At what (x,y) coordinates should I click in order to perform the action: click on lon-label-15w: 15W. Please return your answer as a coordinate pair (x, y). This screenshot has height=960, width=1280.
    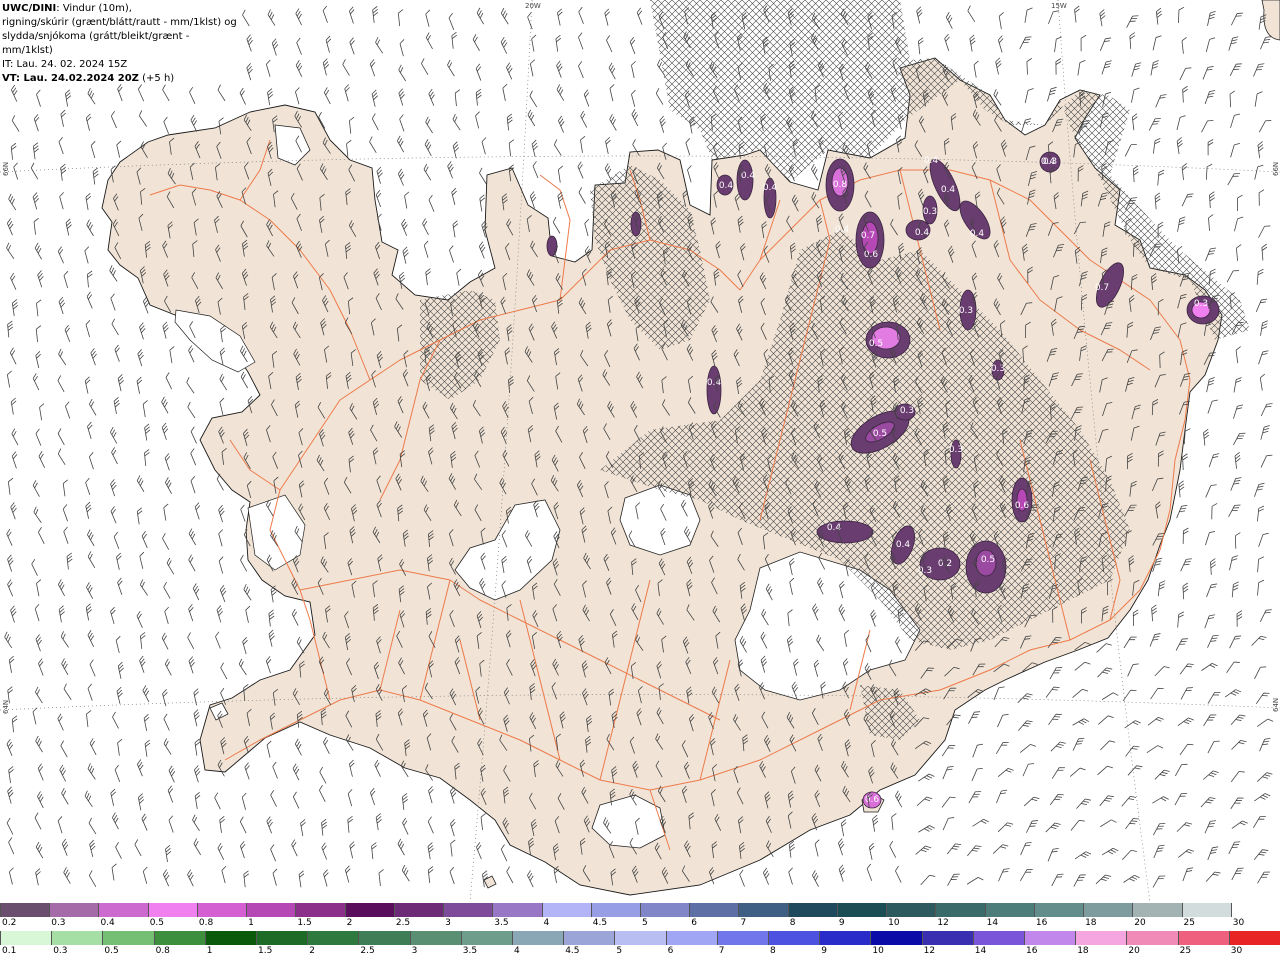
    Looking at the image, I should click on (1059, 6).